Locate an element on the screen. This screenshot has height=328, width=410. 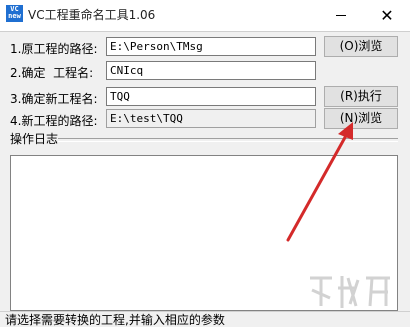
log-label: 操作日志 is located at coordinates (34, 139).